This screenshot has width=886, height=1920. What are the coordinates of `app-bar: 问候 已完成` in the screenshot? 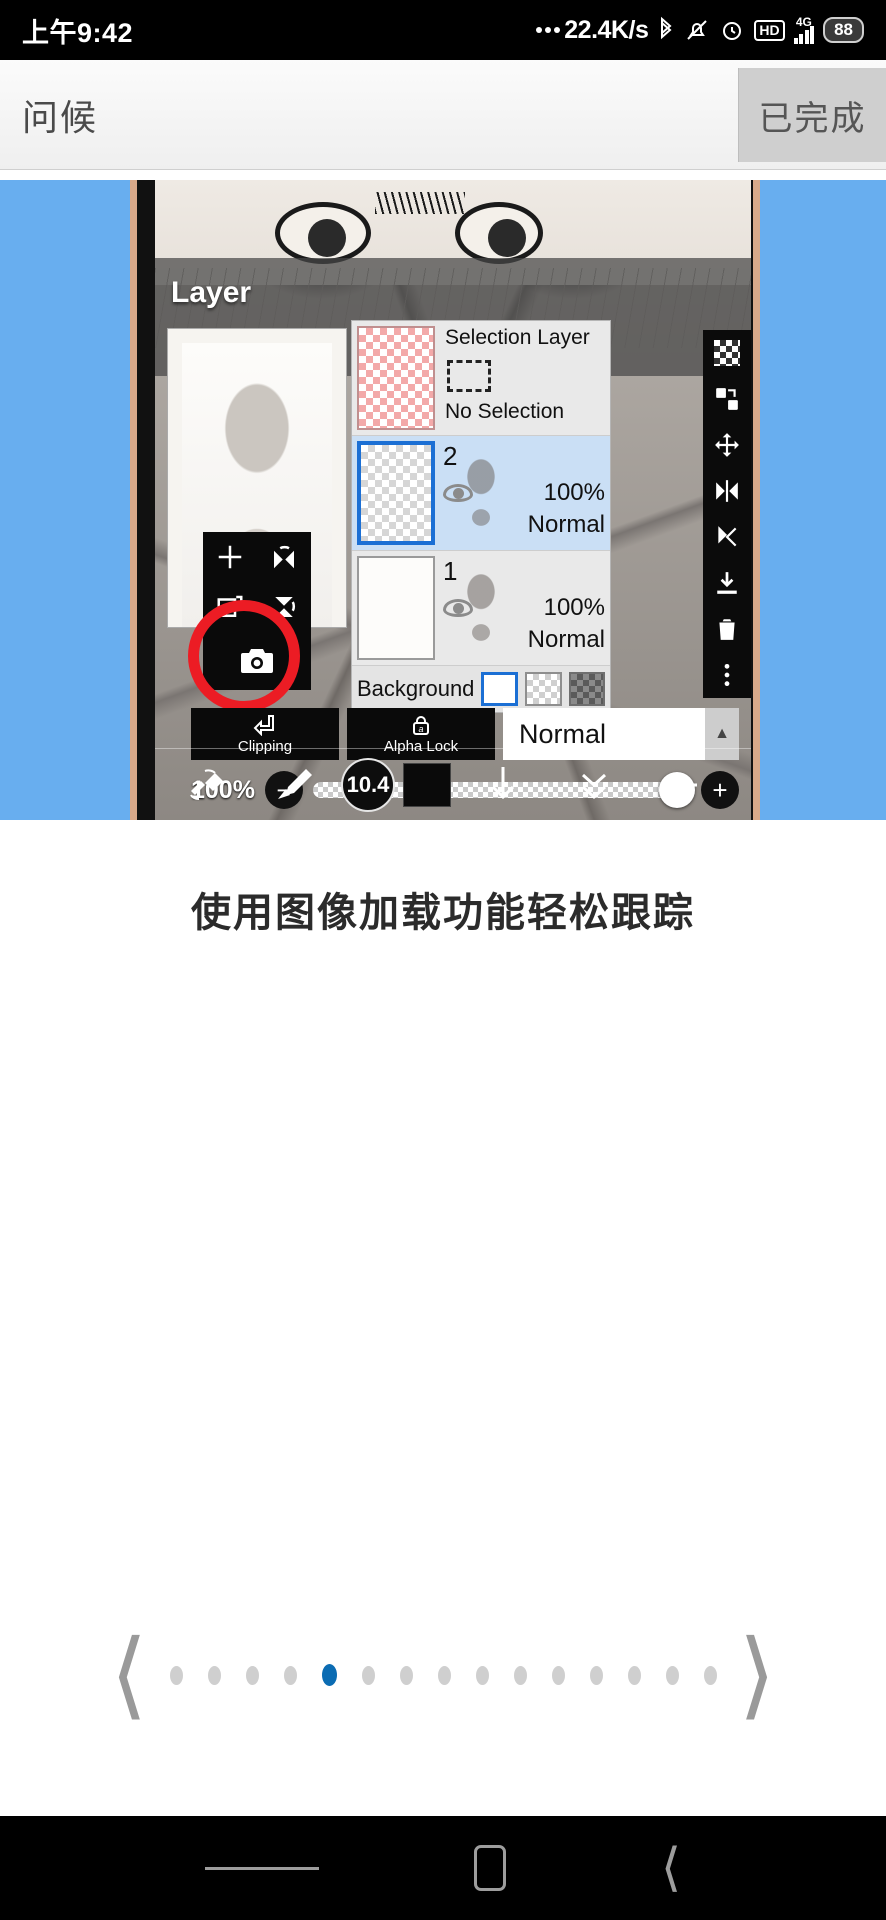 It's located at (443, 115).